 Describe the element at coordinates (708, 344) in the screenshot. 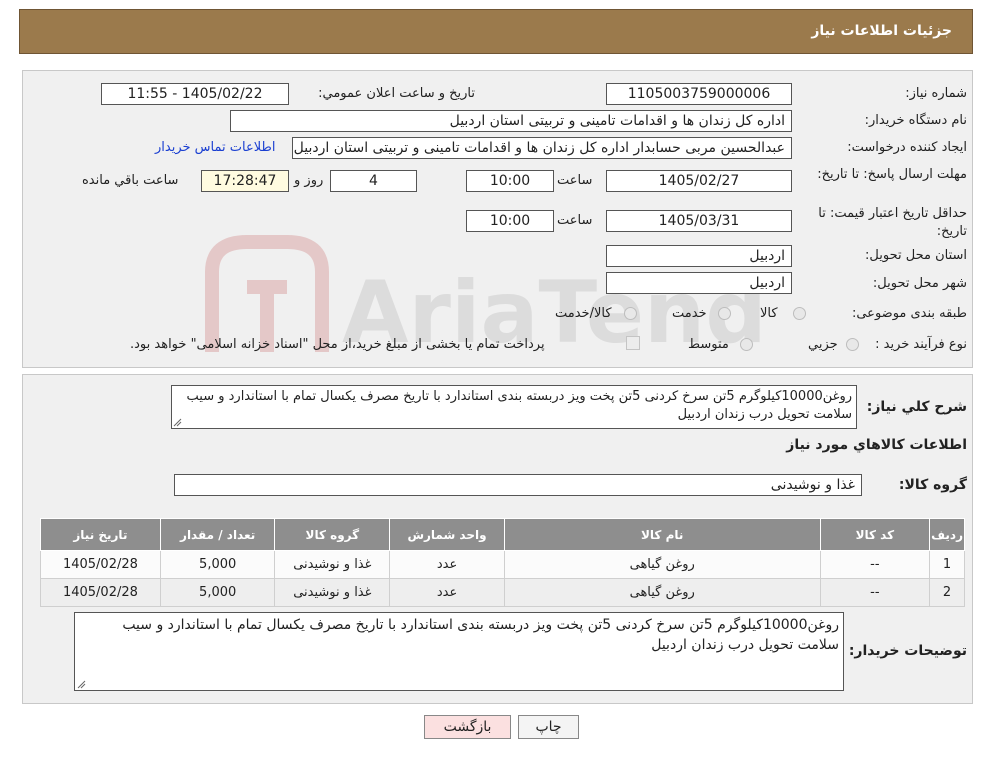

I see `purchase-type-option-medium: متوسط` at that location.